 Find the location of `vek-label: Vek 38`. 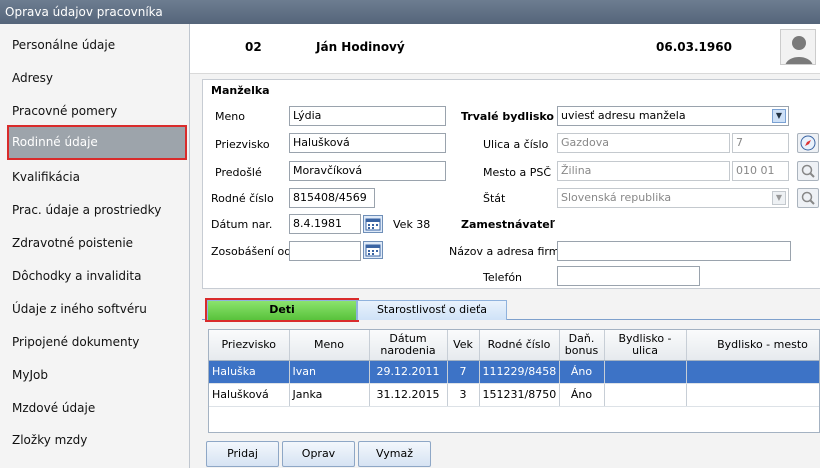

vek-label: Vek 38 is located at coordinates (412, 224).